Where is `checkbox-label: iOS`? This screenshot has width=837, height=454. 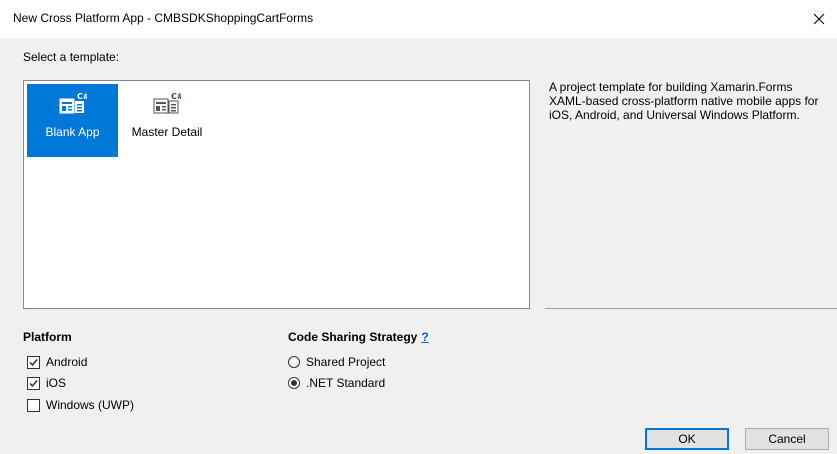 checkbox-label: iOS is located at coordinates (56, 383).